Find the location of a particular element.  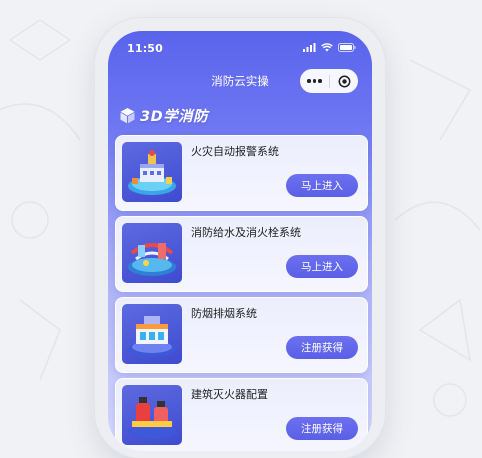

status-icons is located at coordinates (329, 47).